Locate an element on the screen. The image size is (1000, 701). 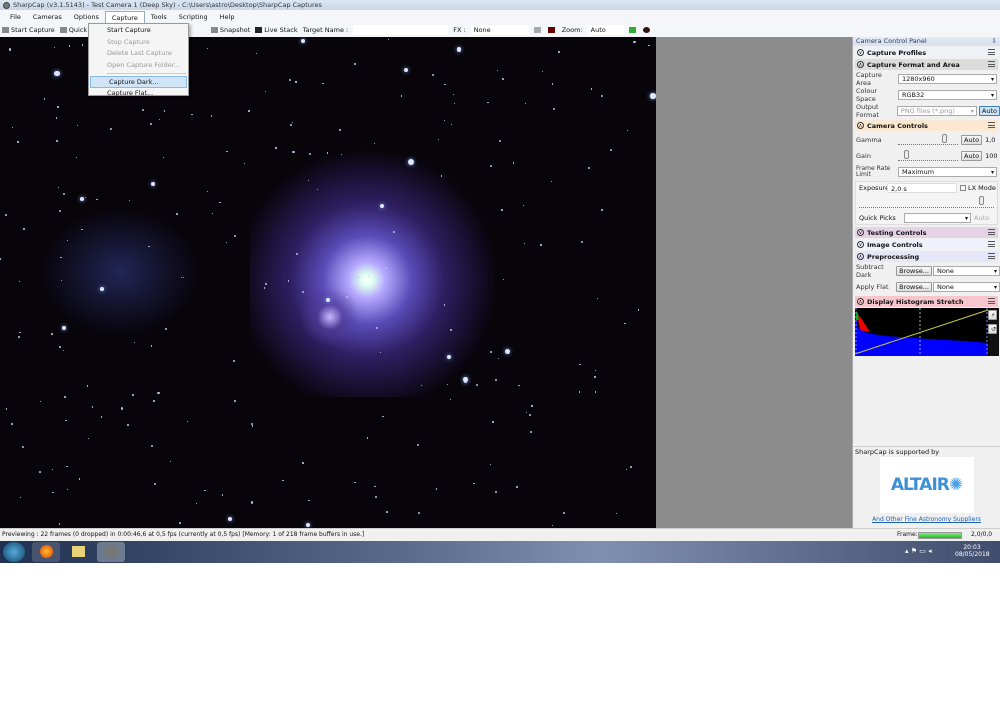
capture-area-select: 1280x960 is located at coordinates (947, 79).